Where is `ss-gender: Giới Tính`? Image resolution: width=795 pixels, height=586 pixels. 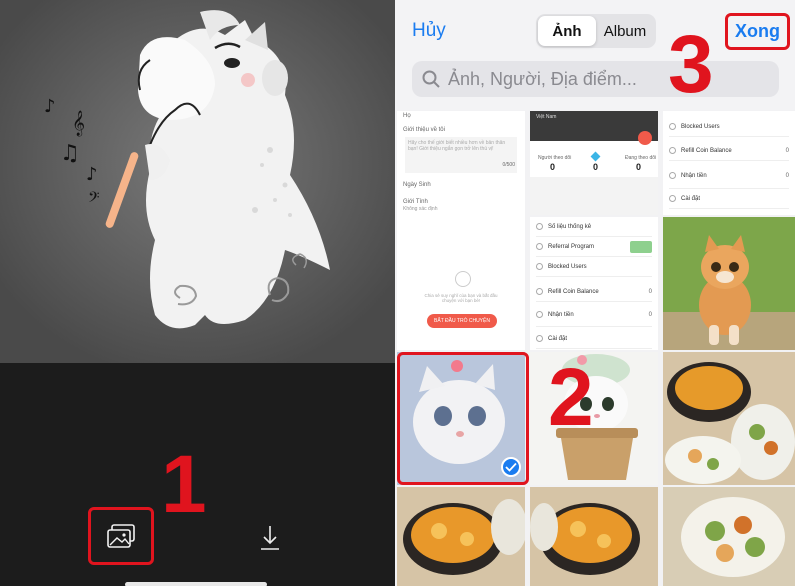
ss-gender: Giới Tính is located at coordinates (415, 202).